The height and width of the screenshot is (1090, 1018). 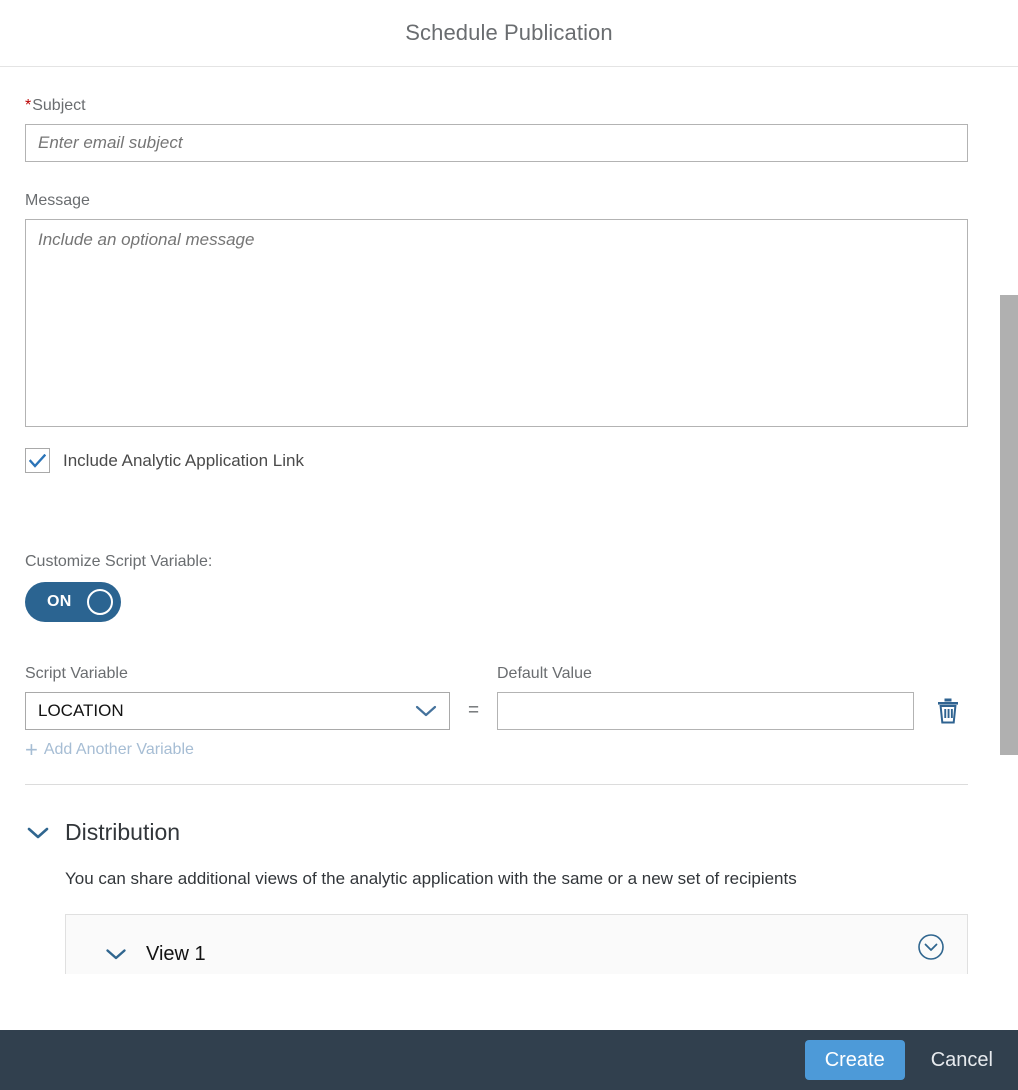 I want to click on trash-icon, so click(x=948, y=711).